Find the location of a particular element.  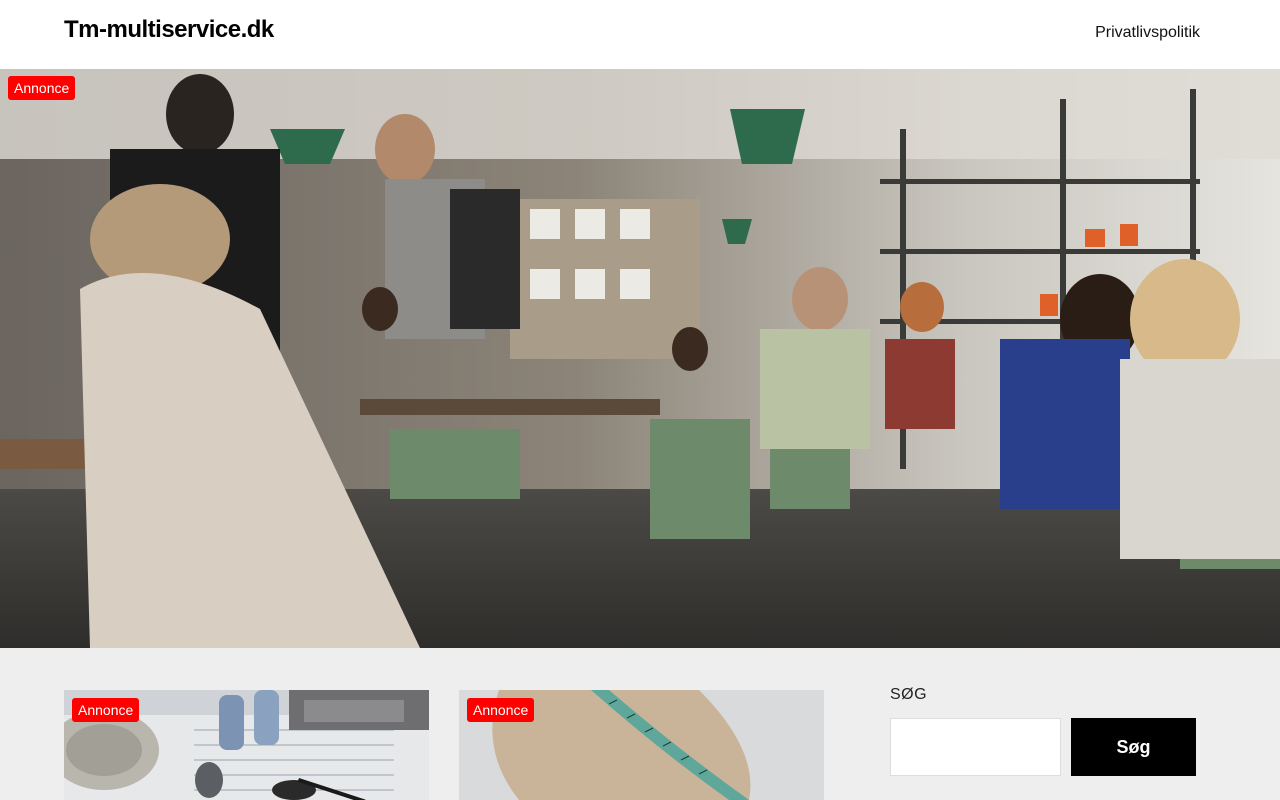

search-button: Søg is located at coordinates (1133, 747).